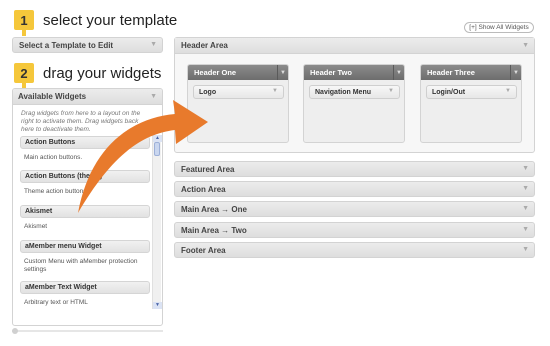 This screenshot has height=346, width=550. I want to click on header-three-area: Header Three ▼ Login/Out ▼, so click(471, 103).